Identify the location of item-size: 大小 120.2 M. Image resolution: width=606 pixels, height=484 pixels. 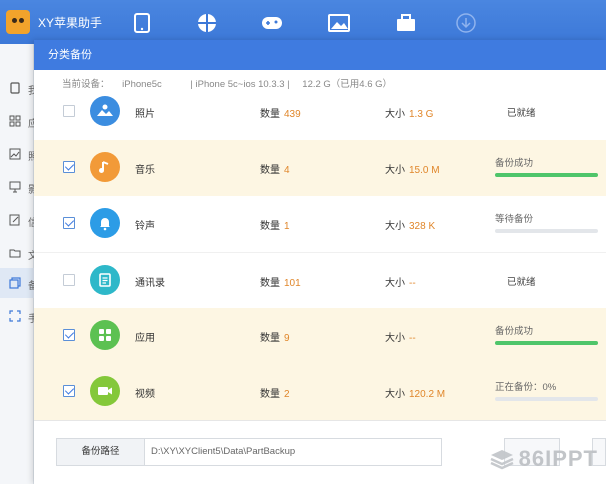
(415, 394).